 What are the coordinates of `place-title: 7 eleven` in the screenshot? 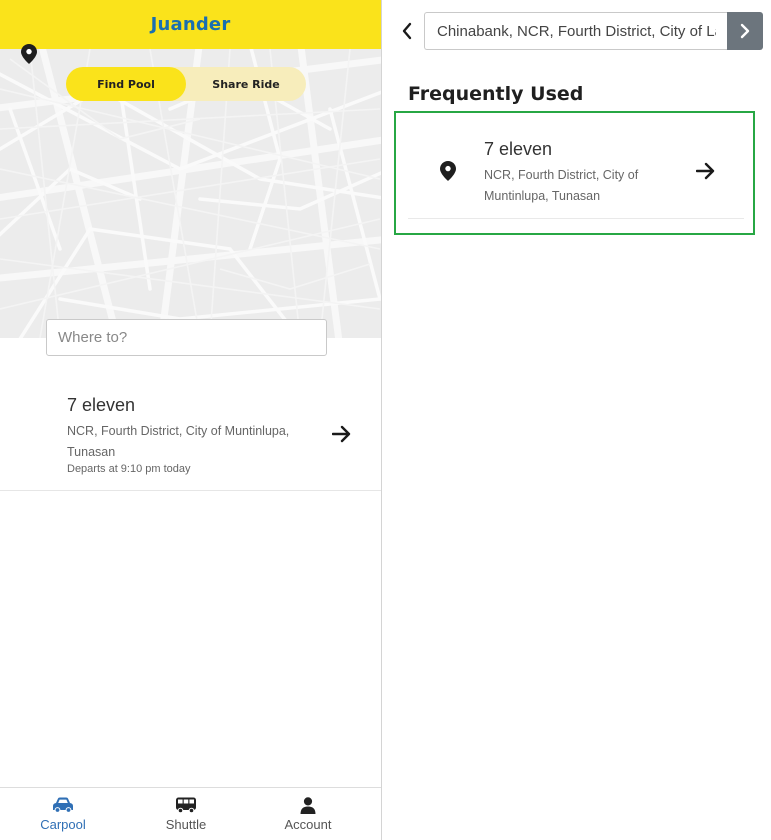 It's located at (518, 149).